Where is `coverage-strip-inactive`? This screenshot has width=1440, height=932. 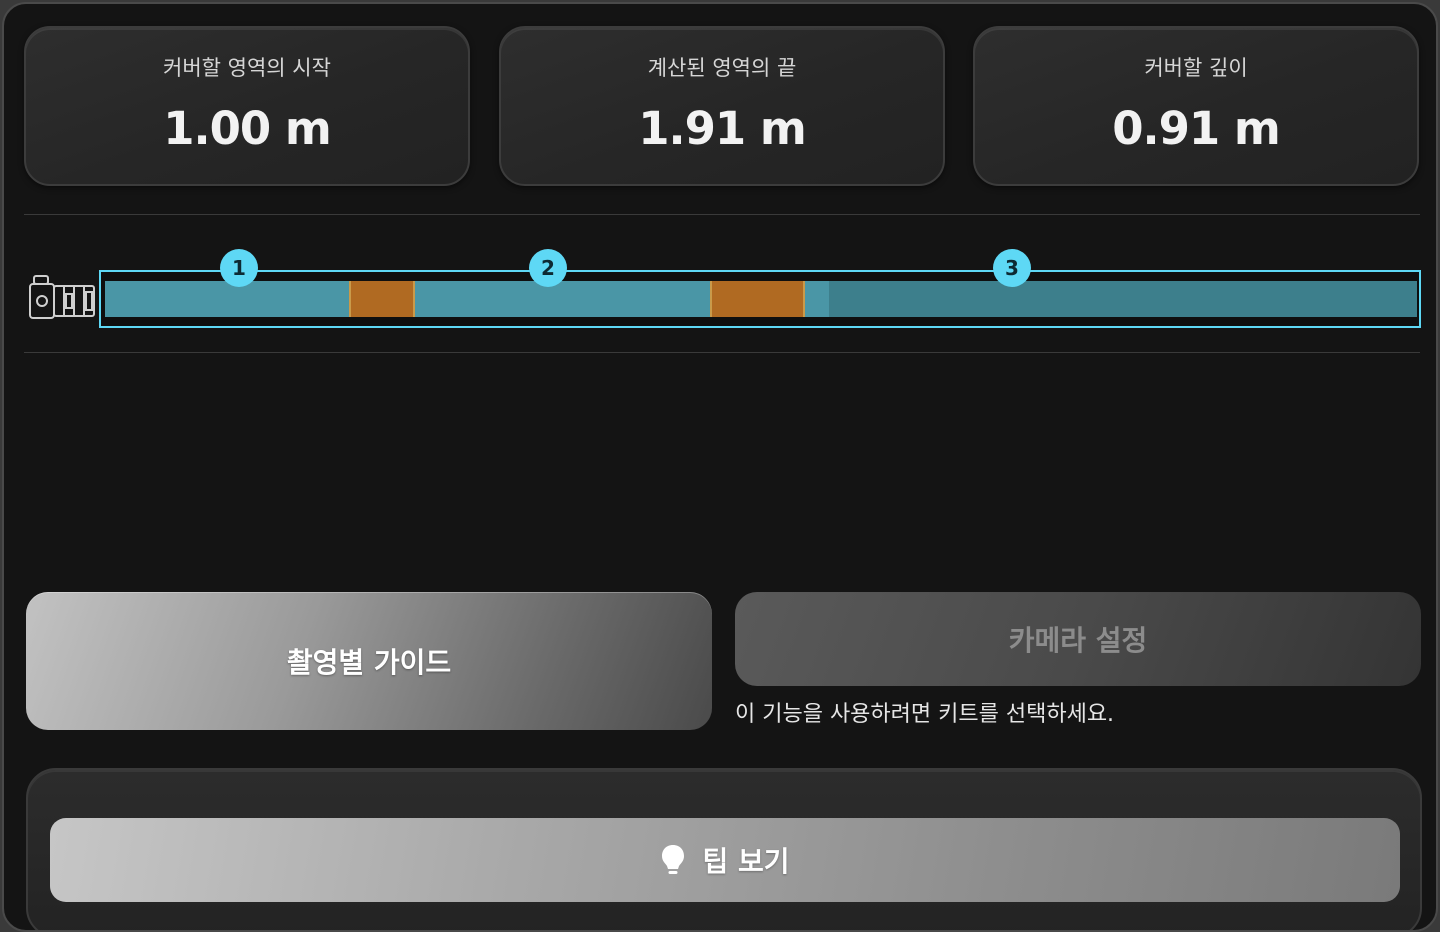 coverage-strip-inactive is located at coordinates (1123, 299).